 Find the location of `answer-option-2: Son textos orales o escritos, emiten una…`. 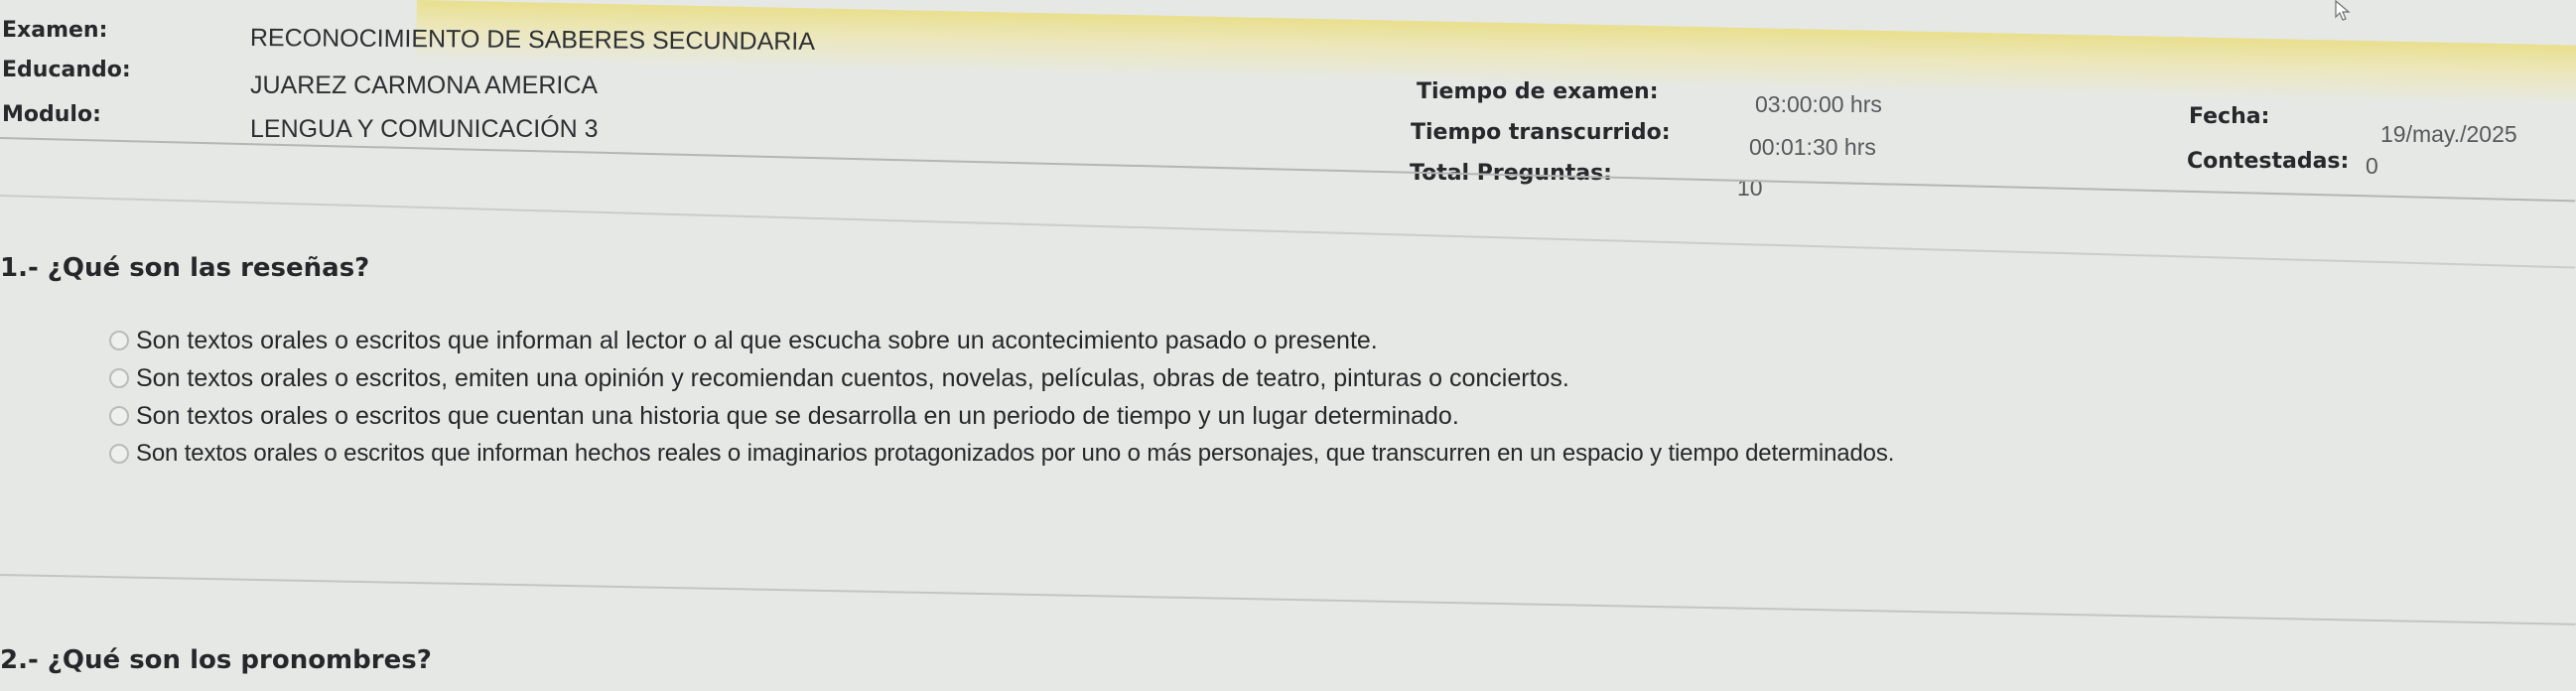

answer-option-2: Son textos orales o escritos, emiten una… is located at coordinates (1340, 378).